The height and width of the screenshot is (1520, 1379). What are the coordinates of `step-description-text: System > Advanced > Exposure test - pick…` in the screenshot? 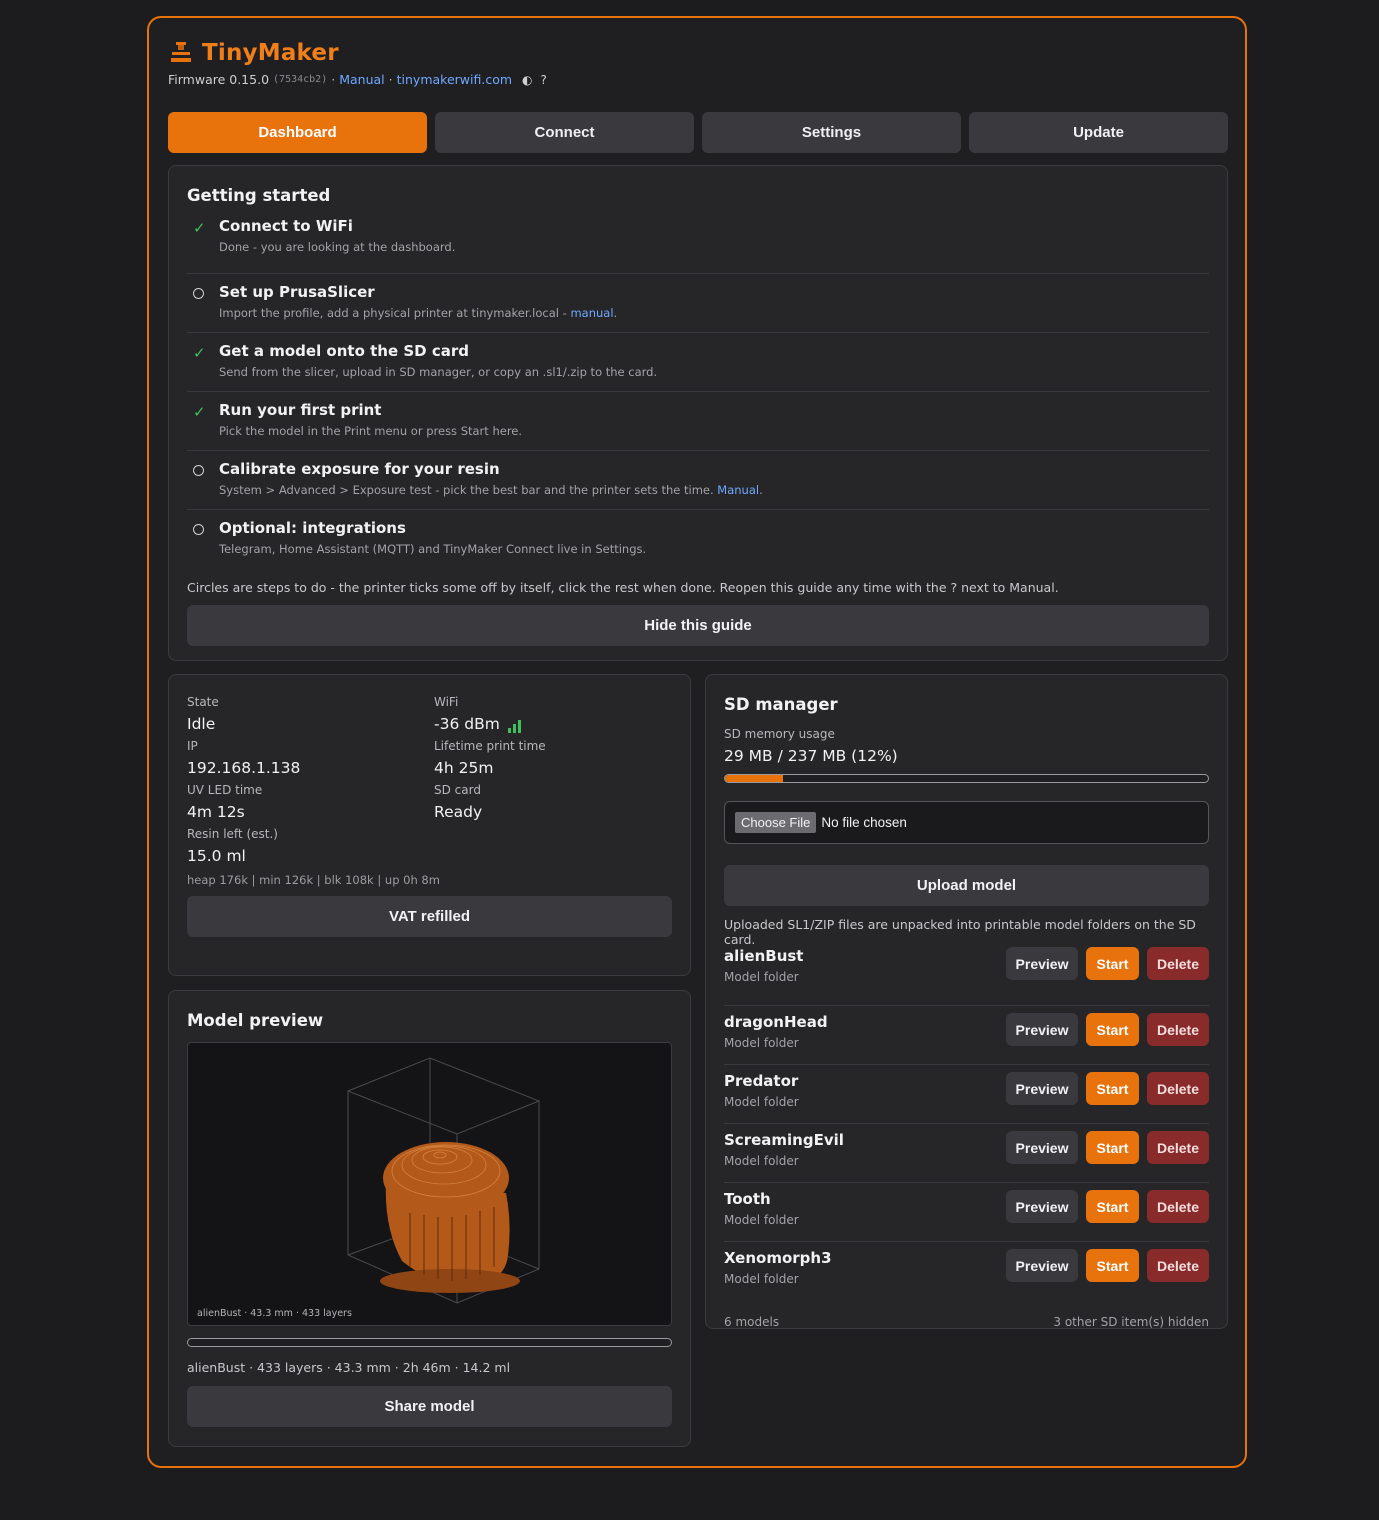 It's located at (468, 490).